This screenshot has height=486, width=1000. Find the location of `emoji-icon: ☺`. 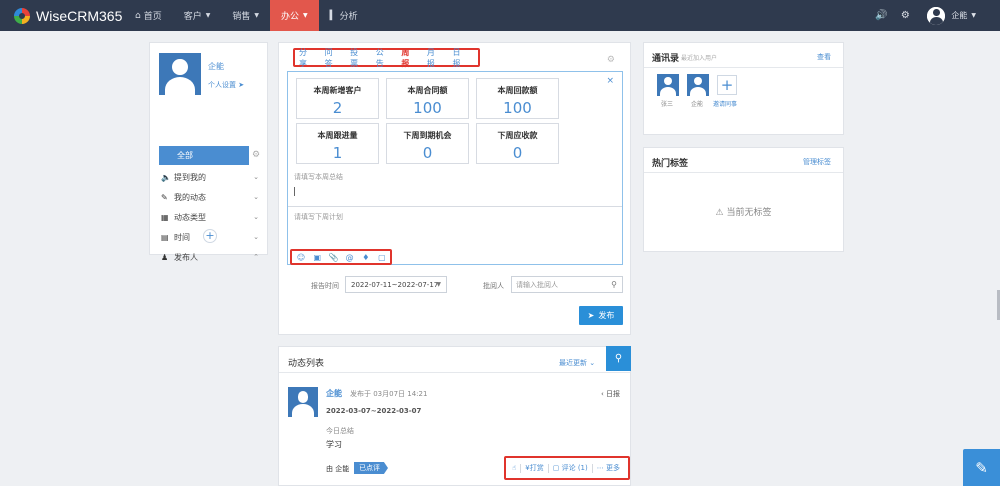

emoji-icon: ☺ is located at coordinates (301, 257).